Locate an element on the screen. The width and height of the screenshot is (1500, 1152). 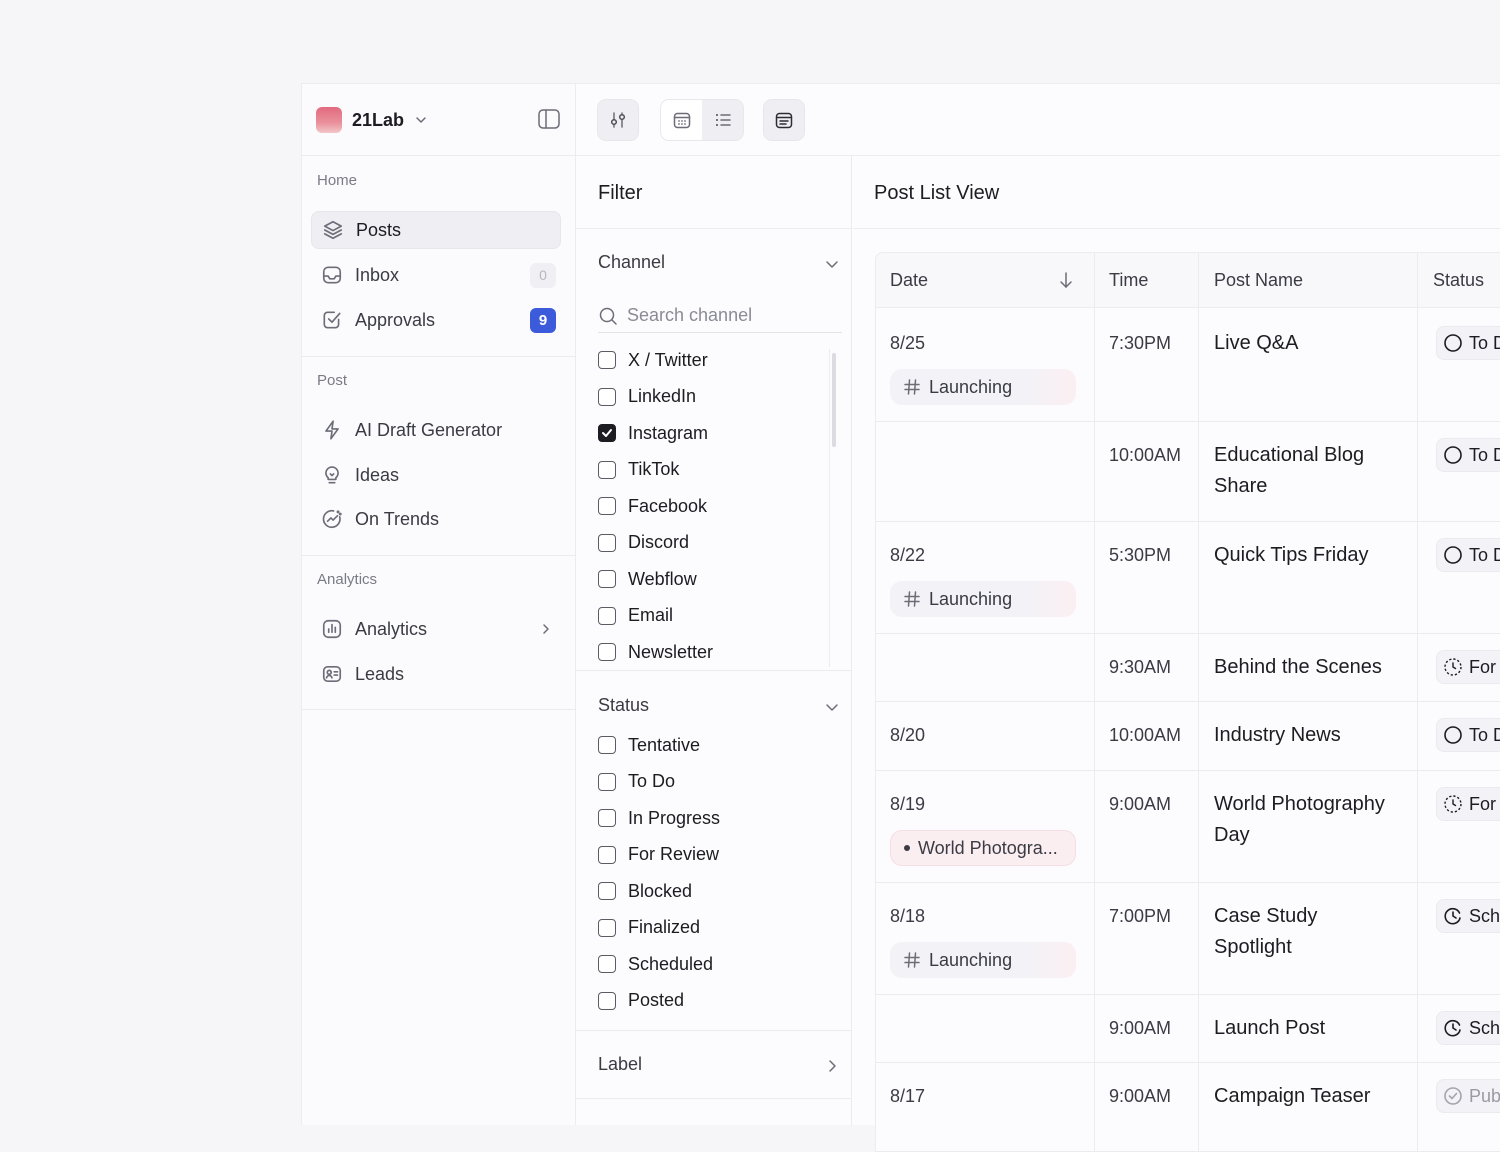
sidebar-item-ai-draft-generator: AI Draft Generator is located at coordinates (436, 430).